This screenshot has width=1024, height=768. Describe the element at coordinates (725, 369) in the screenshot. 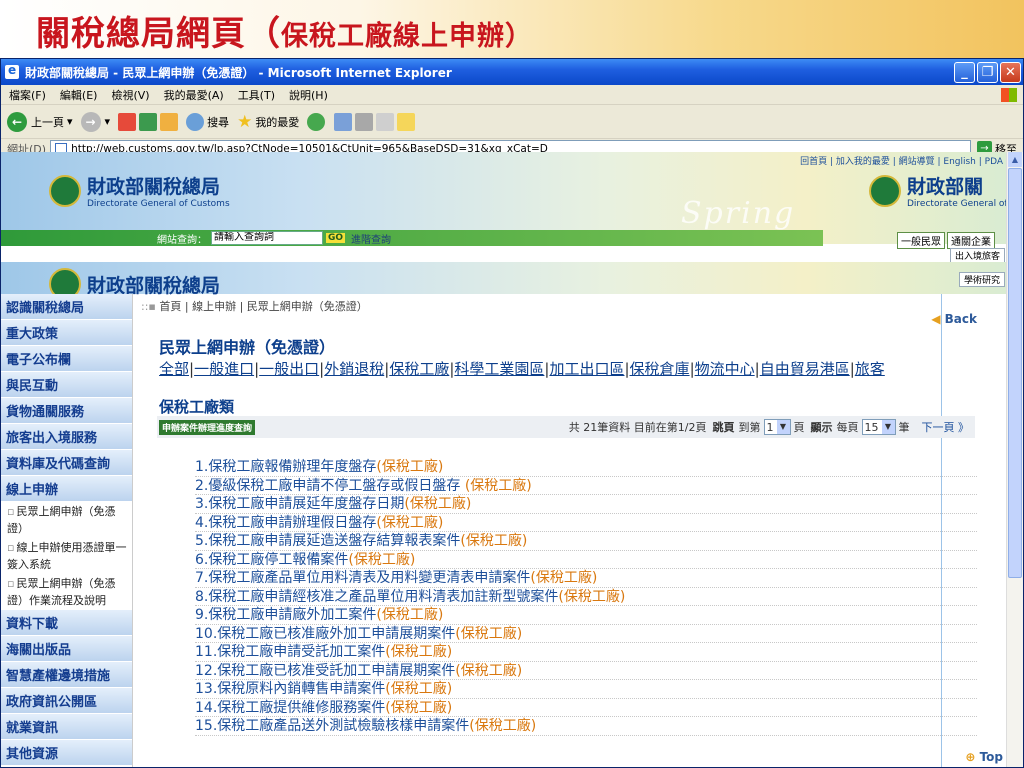

I see `category-logistics: 物流中心` at that location.